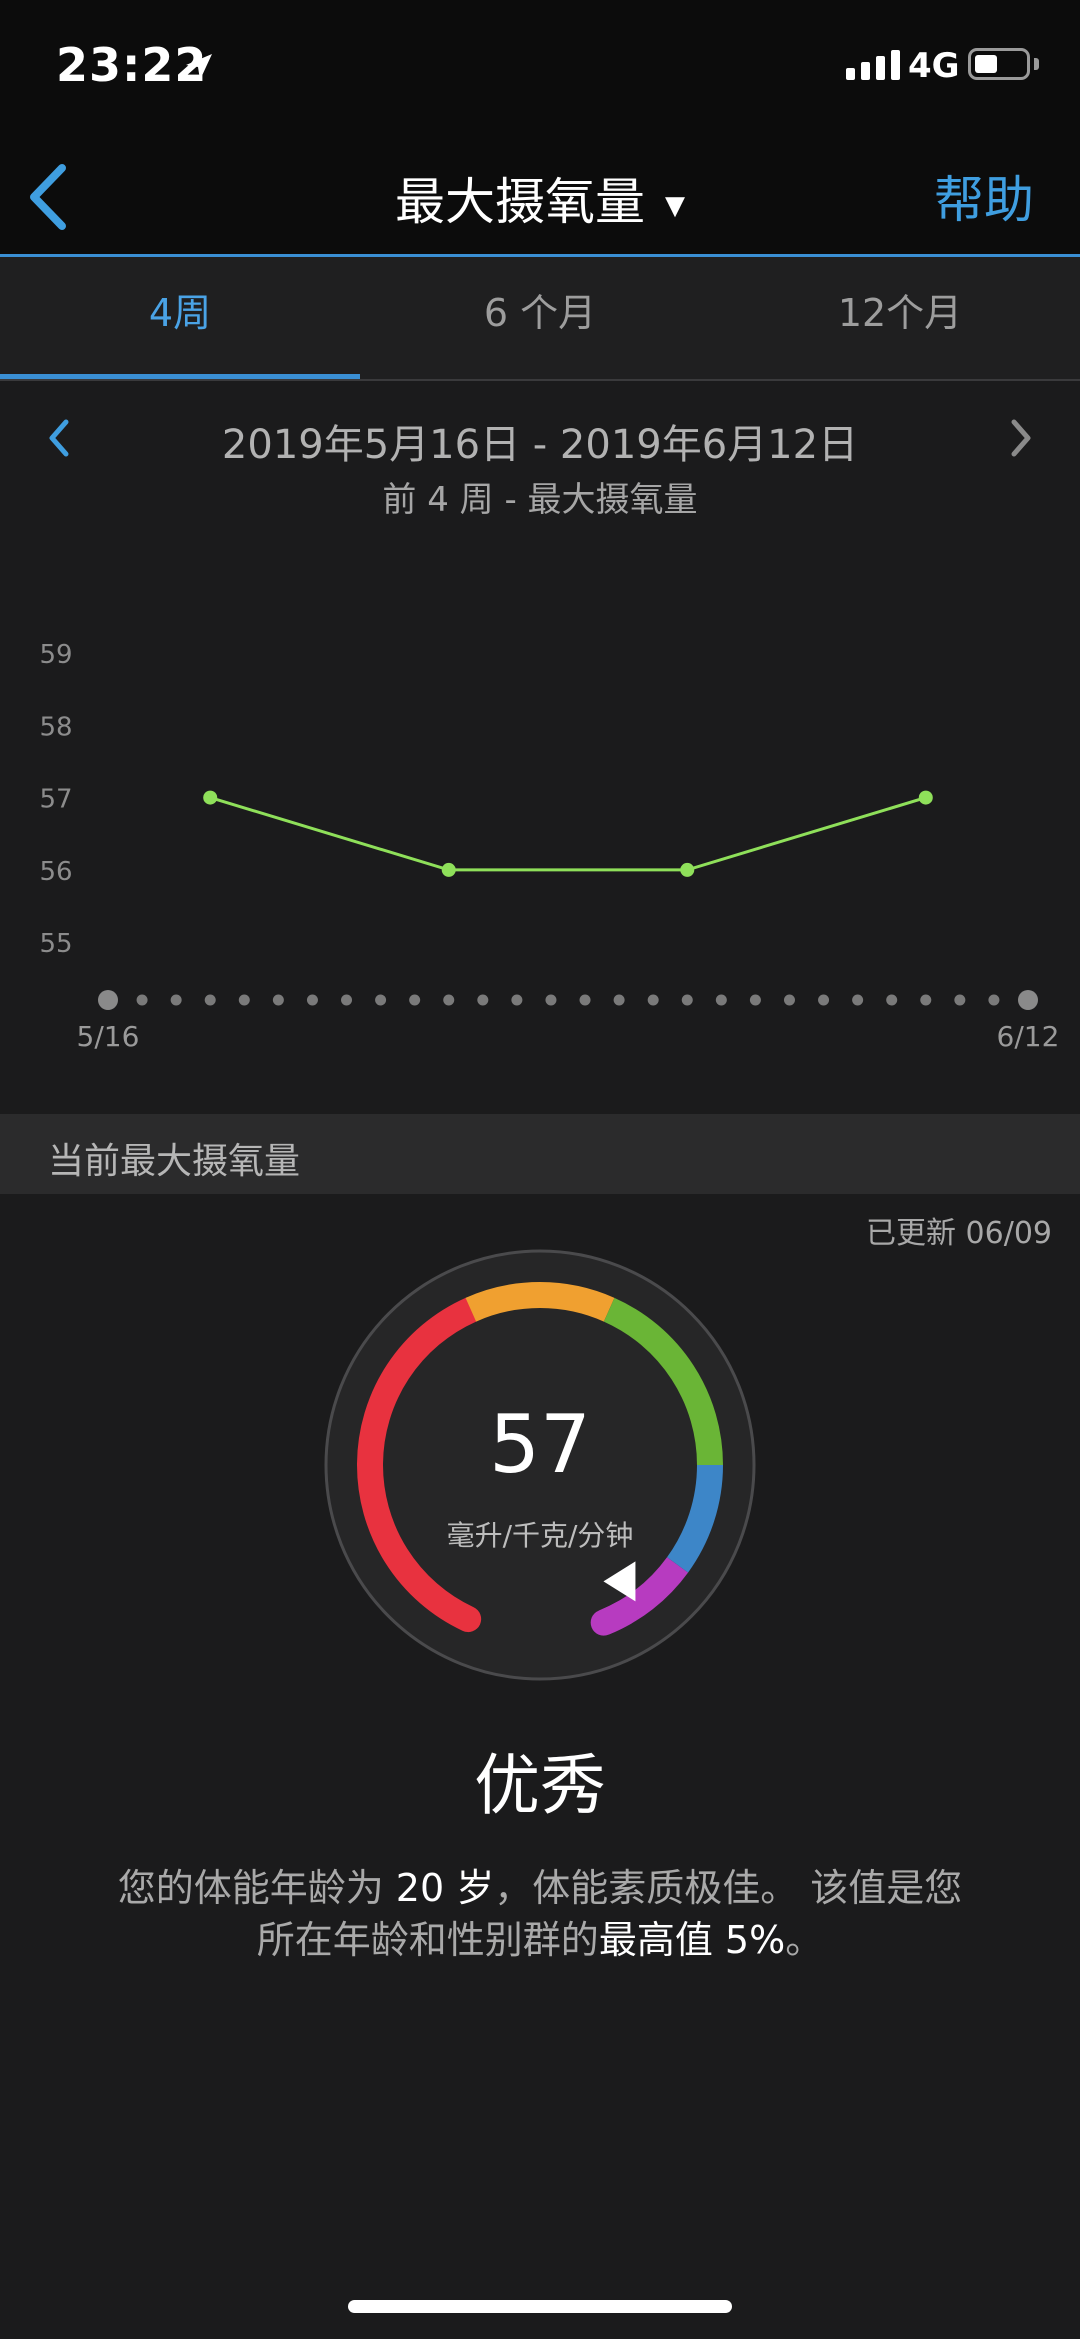  I want to click on updated-date: 已更新 06/09, so click(959, 1233).